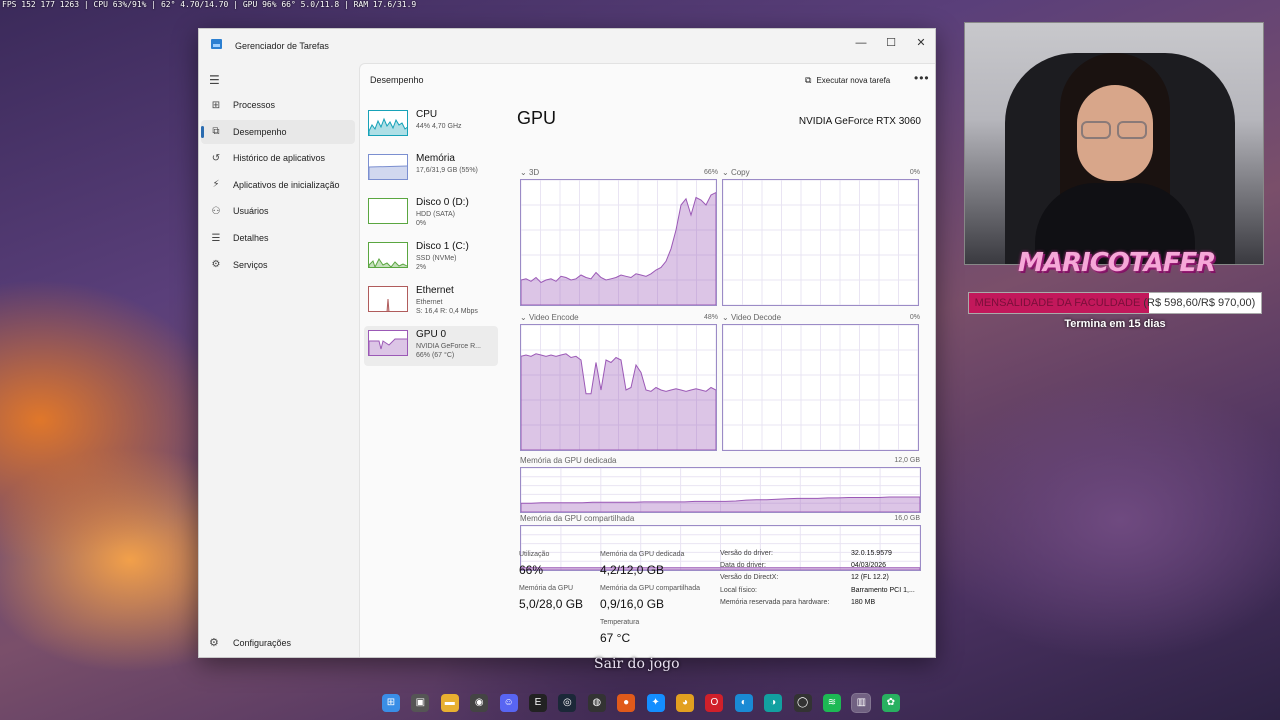 The height and width of the screenshot is (720, 1280). What do you see at coordinates (773, 703) in the screenshot?
I see `app-icon-2: ◑` at bounding box center [773, 703].